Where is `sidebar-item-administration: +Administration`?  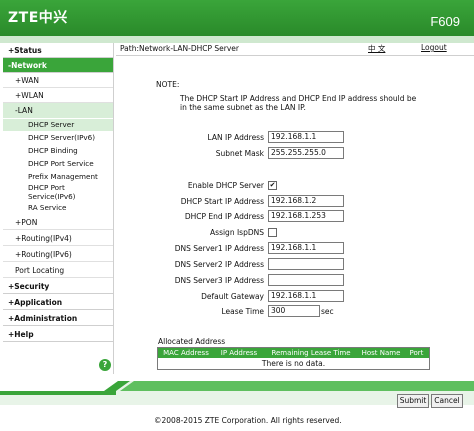
sidebar-item-administration: +Administration is located at coordinates (58, 318).